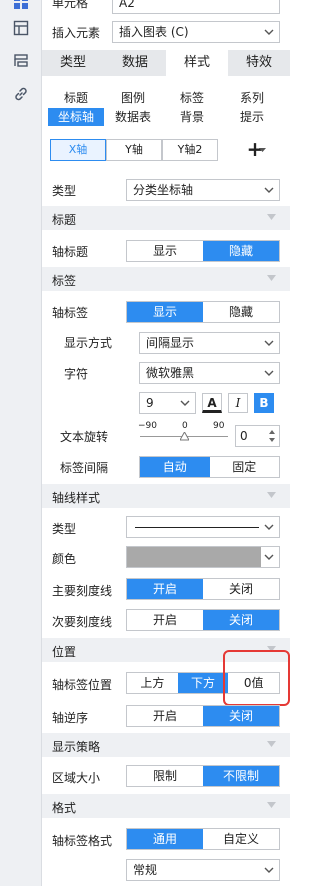 The height and width of the screenshot is (886, 320). What do you see at coordinates (21, 61) in the screenshot?
I see `layers-icon` at bounding box center [21, 61].